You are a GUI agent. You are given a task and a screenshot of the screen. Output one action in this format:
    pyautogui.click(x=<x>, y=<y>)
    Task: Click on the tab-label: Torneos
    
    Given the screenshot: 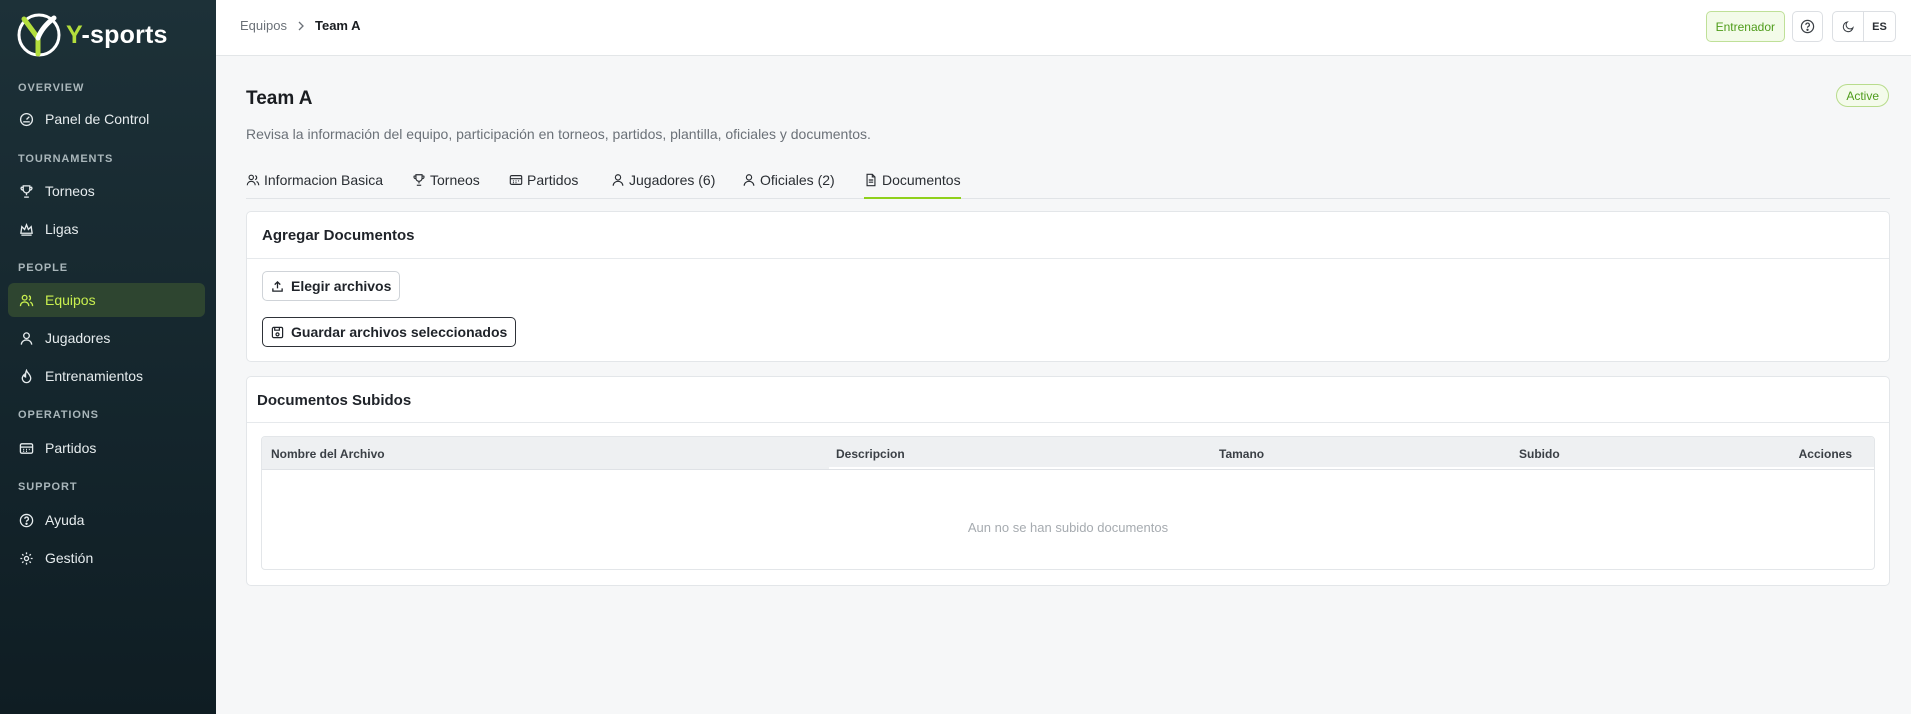 What is the action you would take?
    pyautogui.click(x=455, y=180)
    